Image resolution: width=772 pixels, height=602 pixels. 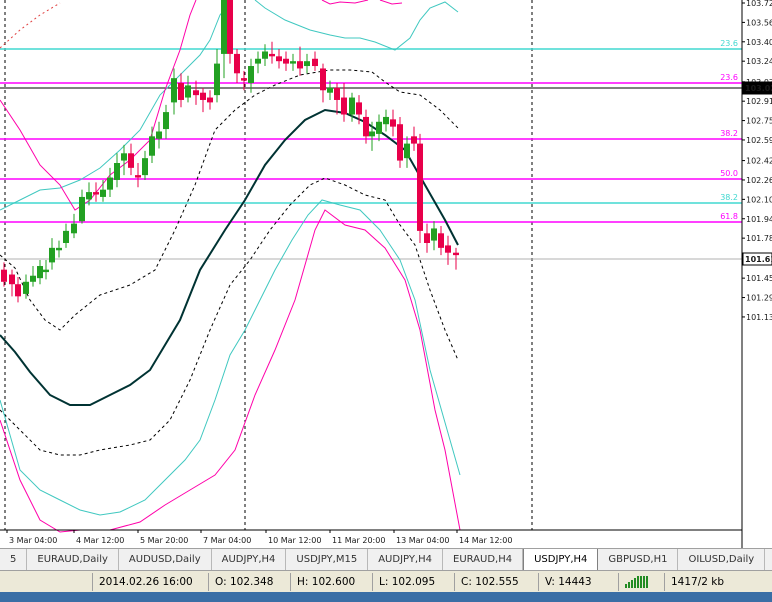 I want to click on tab-usdjpy-m15: USDJPY,M15, so click(x=327, y=559).